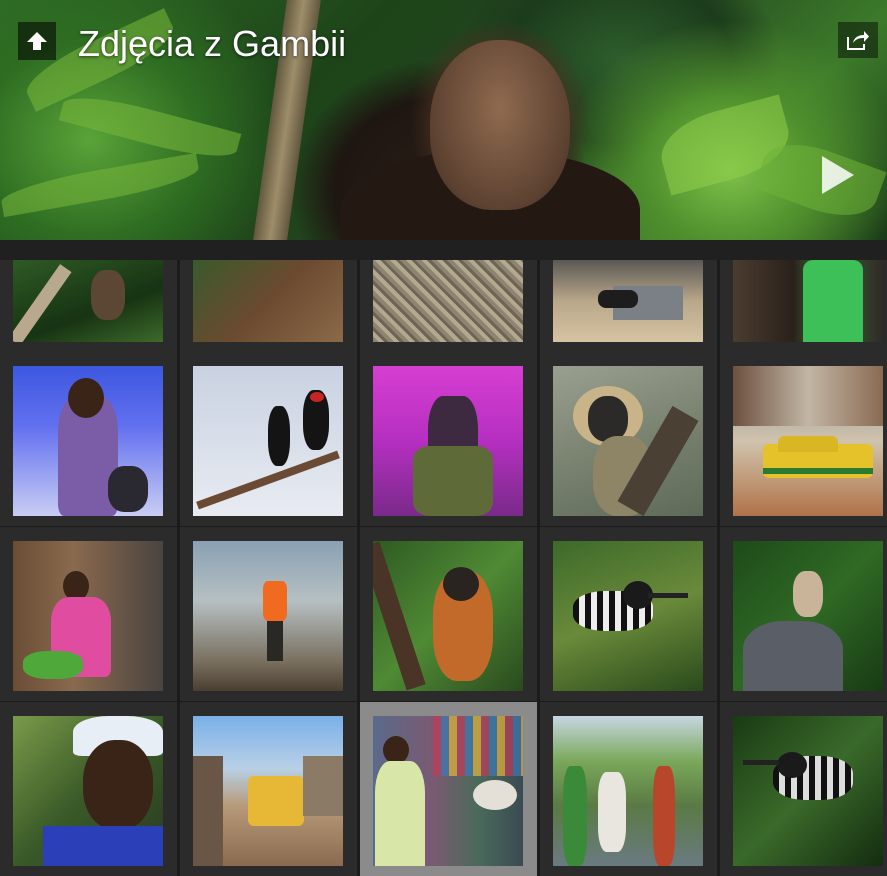  I want to click on up-button, so click(37, 41).